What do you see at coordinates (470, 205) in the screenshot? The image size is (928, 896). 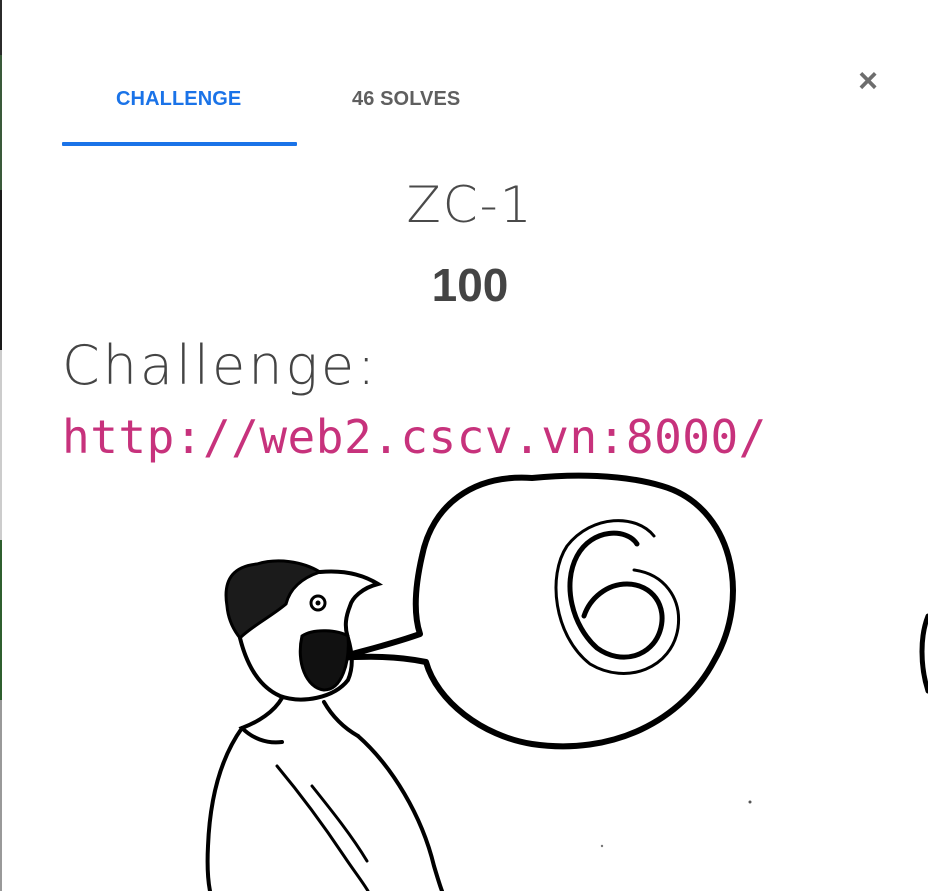 I see `challenge-title: ZC-1` at bounding box center [470, 205].